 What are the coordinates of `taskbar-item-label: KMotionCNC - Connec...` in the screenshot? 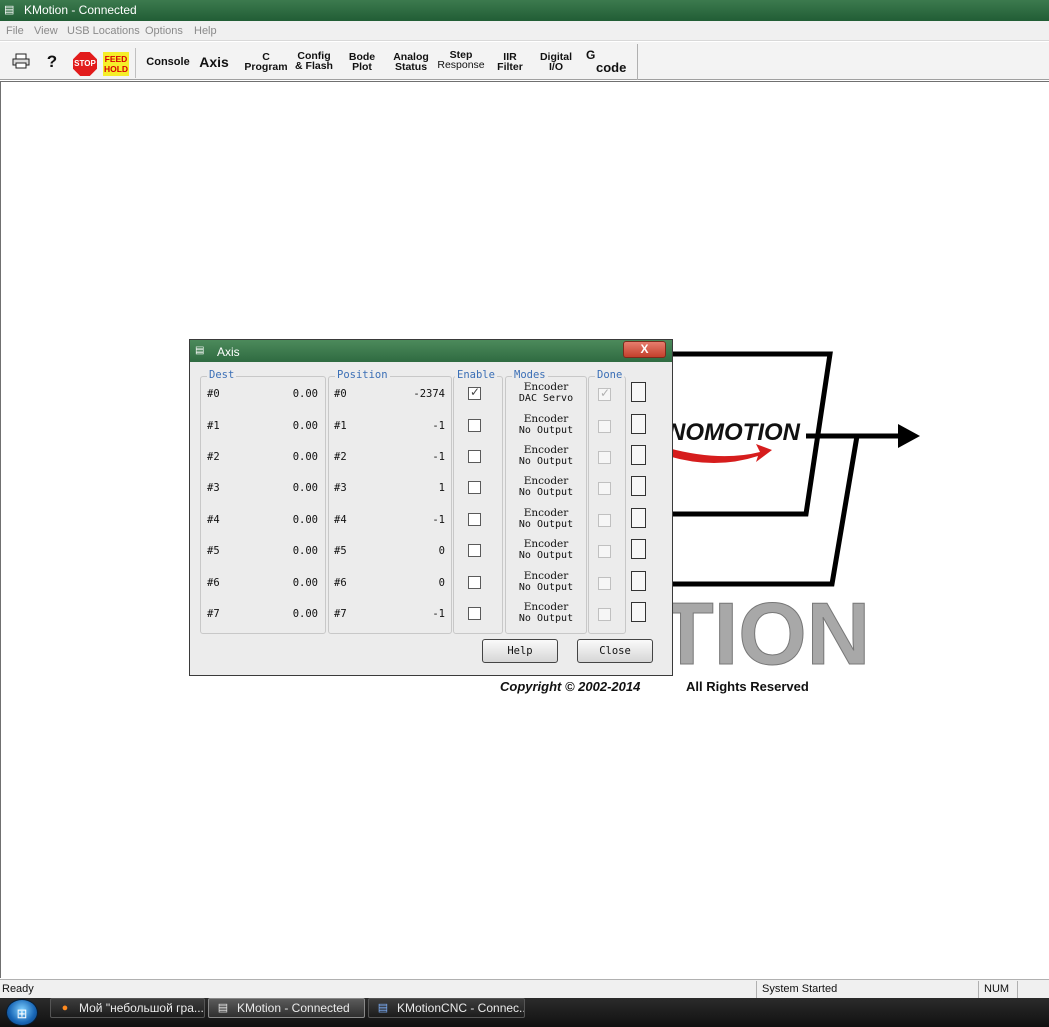 It's located at (461, 1008).